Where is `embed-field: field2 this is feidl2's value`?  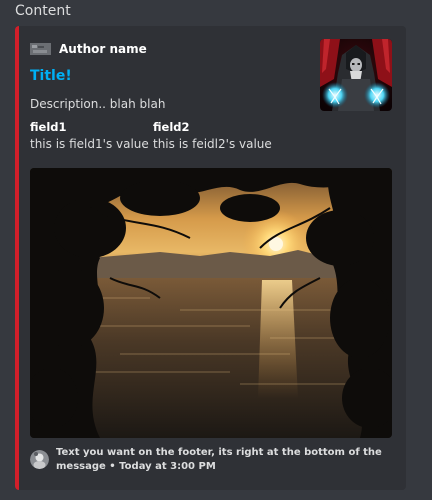 embed-field: field2 this is feidl2's value is located at coordinates (212, 135).